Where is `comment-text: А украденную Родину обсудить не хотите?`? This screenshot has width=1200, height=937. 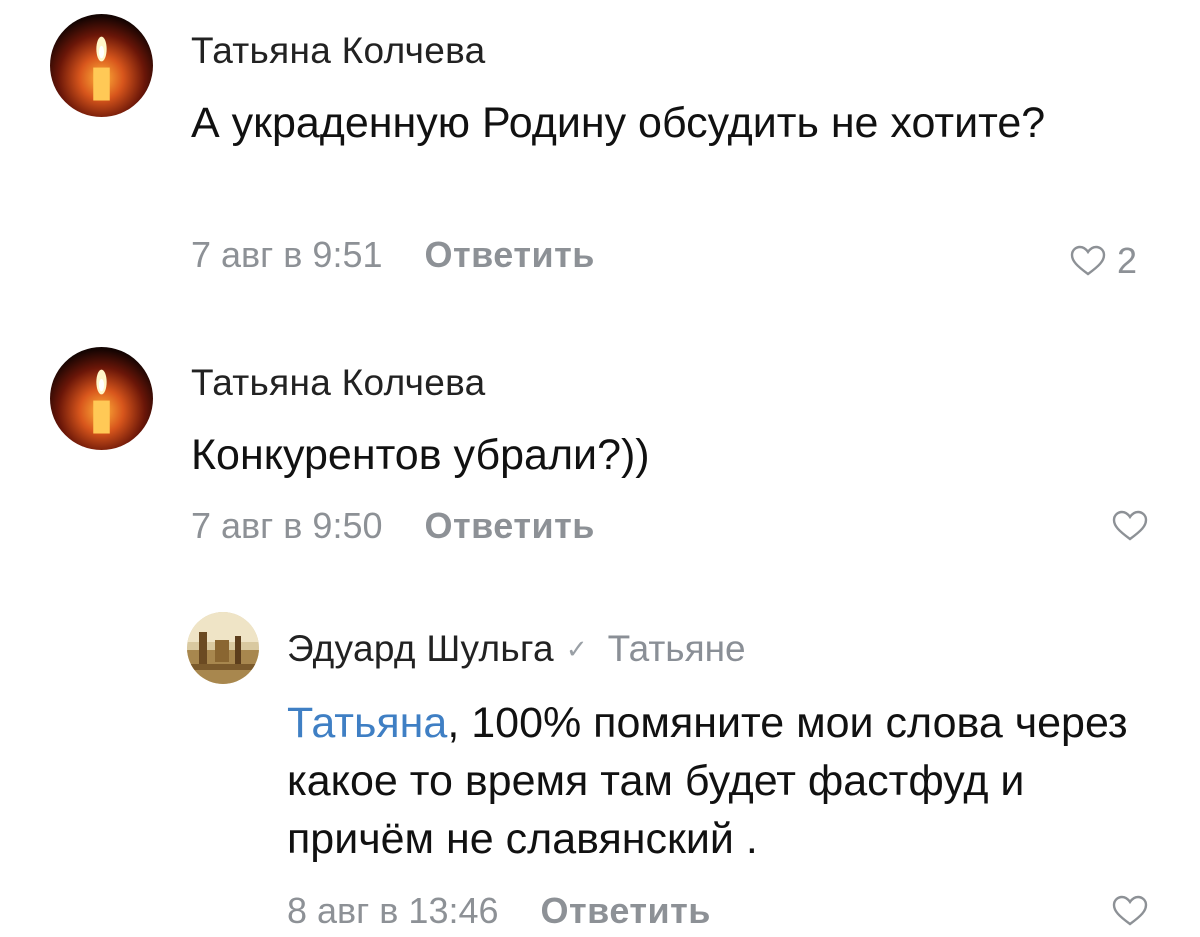 comment-text: А украденную Родину обсудить не хотите? is located at coordinates (618, 123).